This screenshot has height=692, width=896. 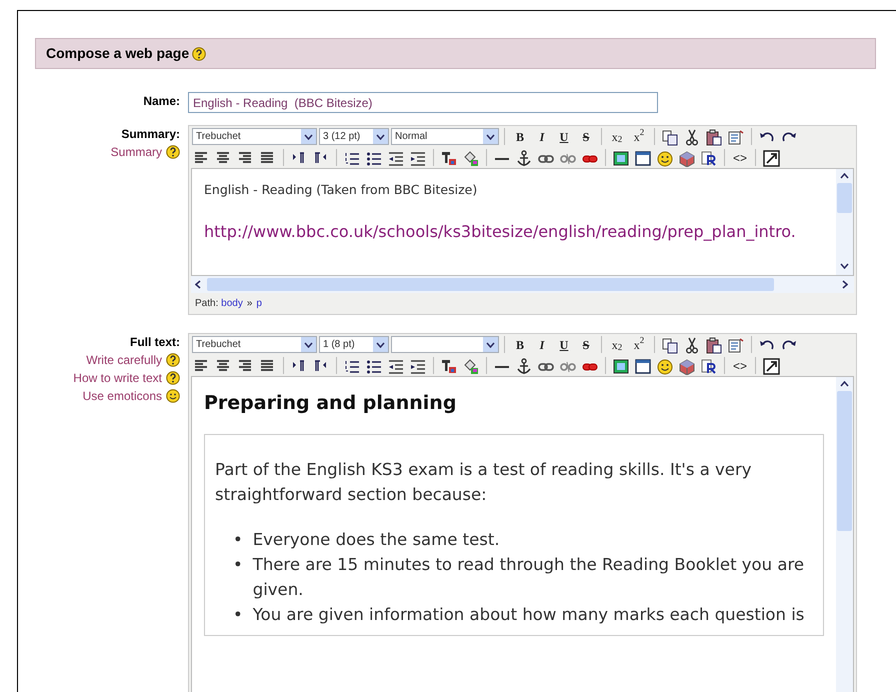 I want to click on size-select: 3 (12 pt), so click(x=354, y=136).